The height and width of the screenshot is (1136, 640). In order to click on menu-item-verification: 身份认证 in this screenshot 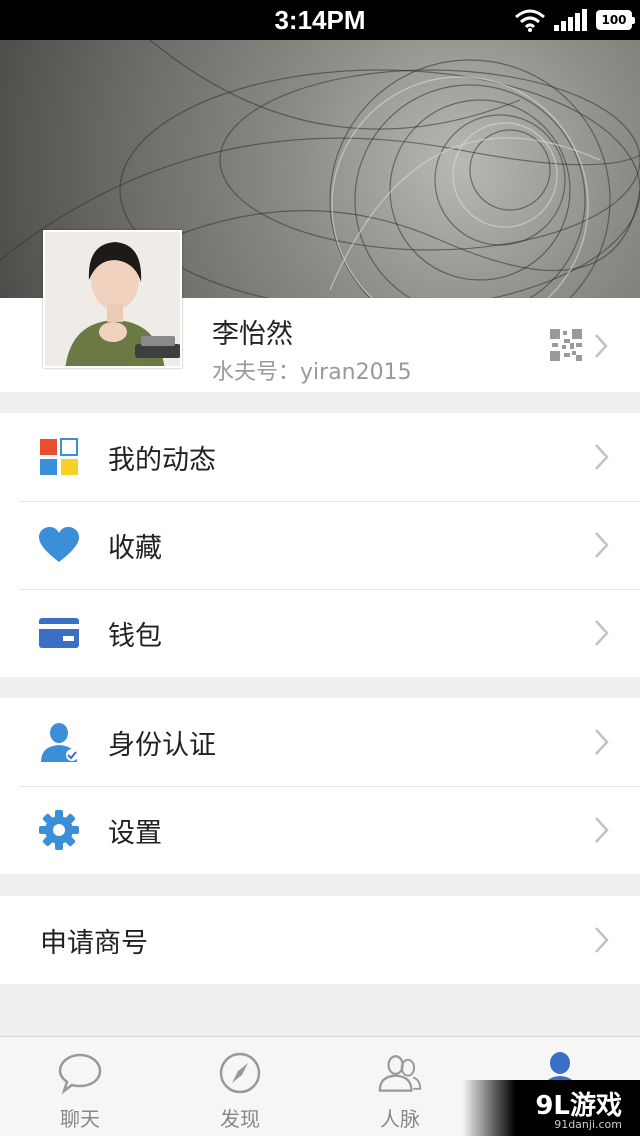, I will do `click(320, 742)`.